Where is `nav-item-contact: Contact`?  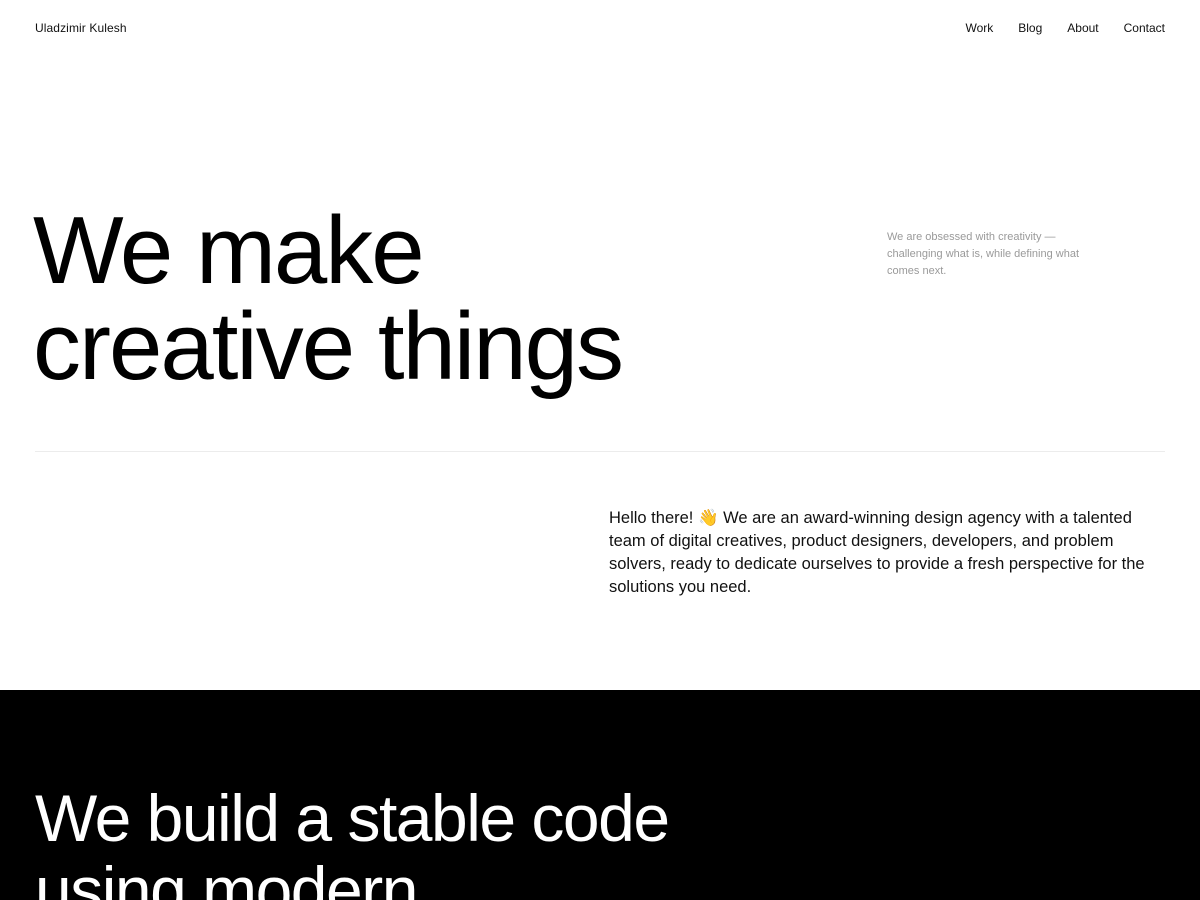 nav-item-contact: Contact is located at coordinates (1144, 28).